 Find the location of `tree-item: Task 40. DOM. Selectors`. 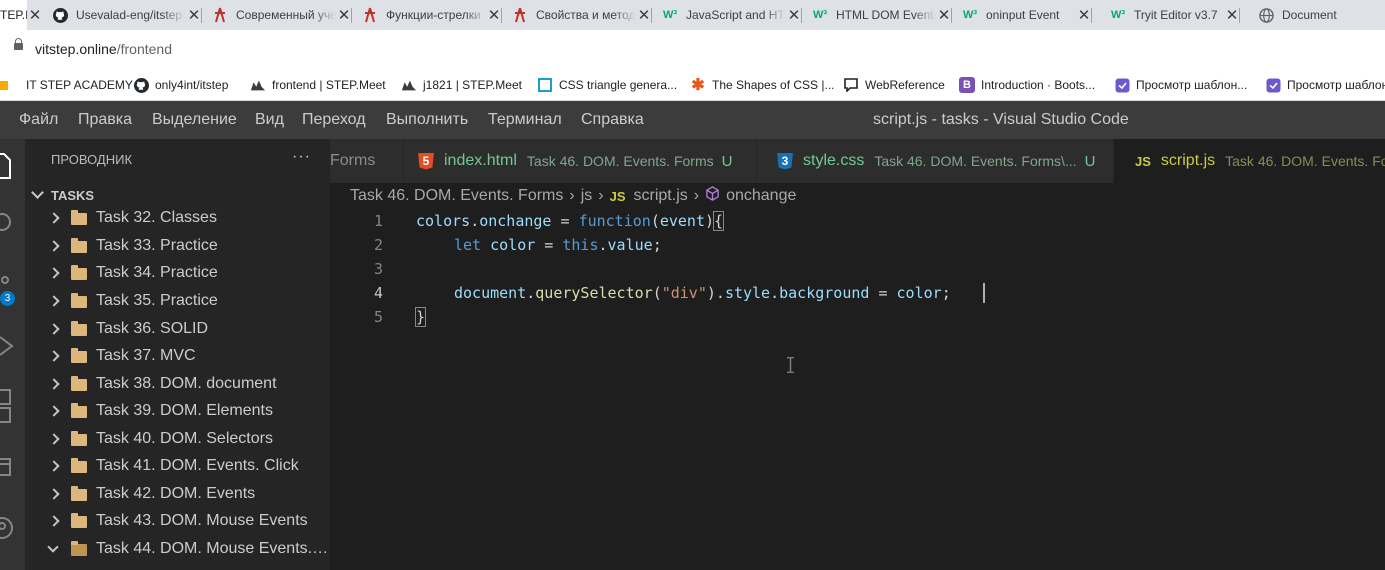

tree-item: Task 40. DOM. Selectors is located at coordinates (177, 440).